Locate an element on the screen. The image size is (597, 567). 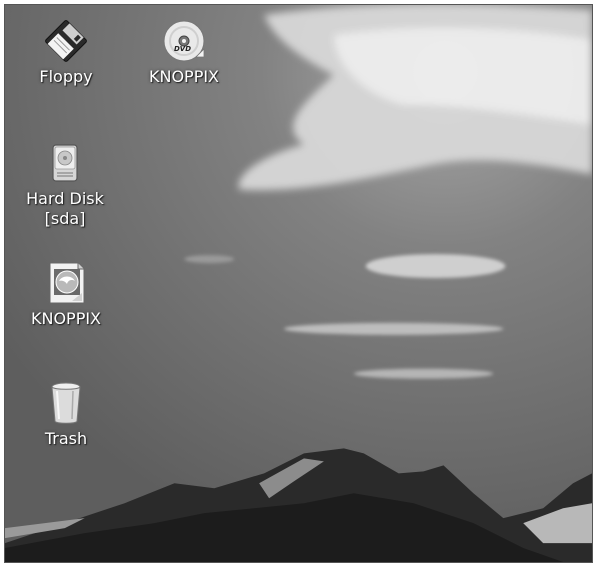
desktop-icon-hard-disk: Hard Disk [sda] is located at coordinates (65, 184).